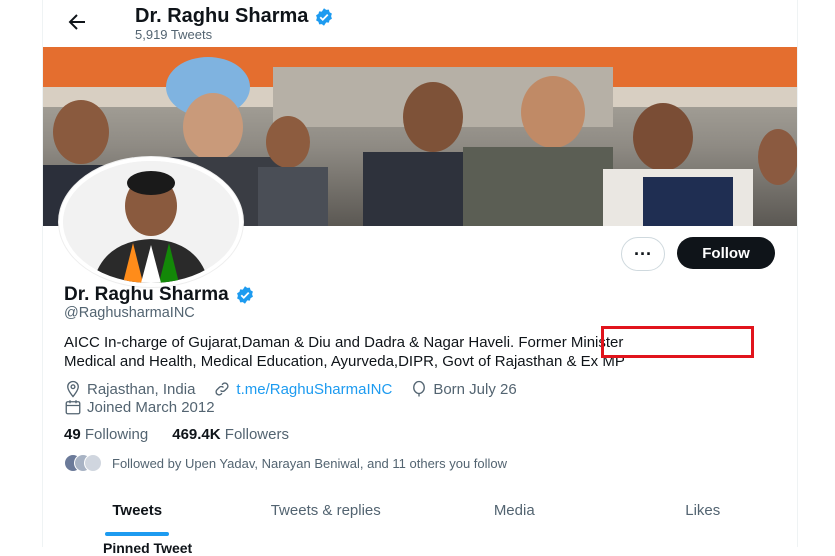 The width and height of the screenshot is (835, 556). Describe the element at coordinates (314, 389) in the screenshot. I see `website-link: t.me/RaghuSharmaINC` at that location.